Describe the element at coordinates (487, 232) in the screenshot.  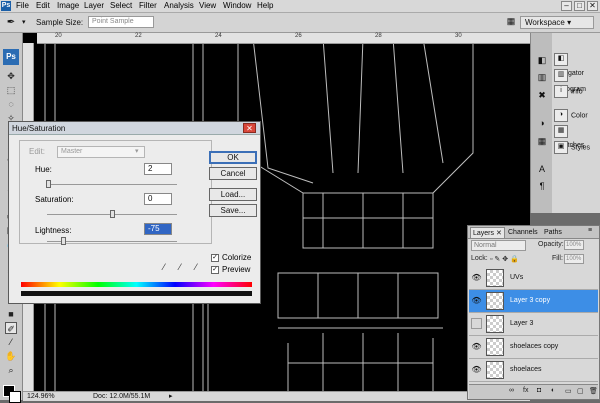
I see `tab-layers: Layers ✕` at that location.